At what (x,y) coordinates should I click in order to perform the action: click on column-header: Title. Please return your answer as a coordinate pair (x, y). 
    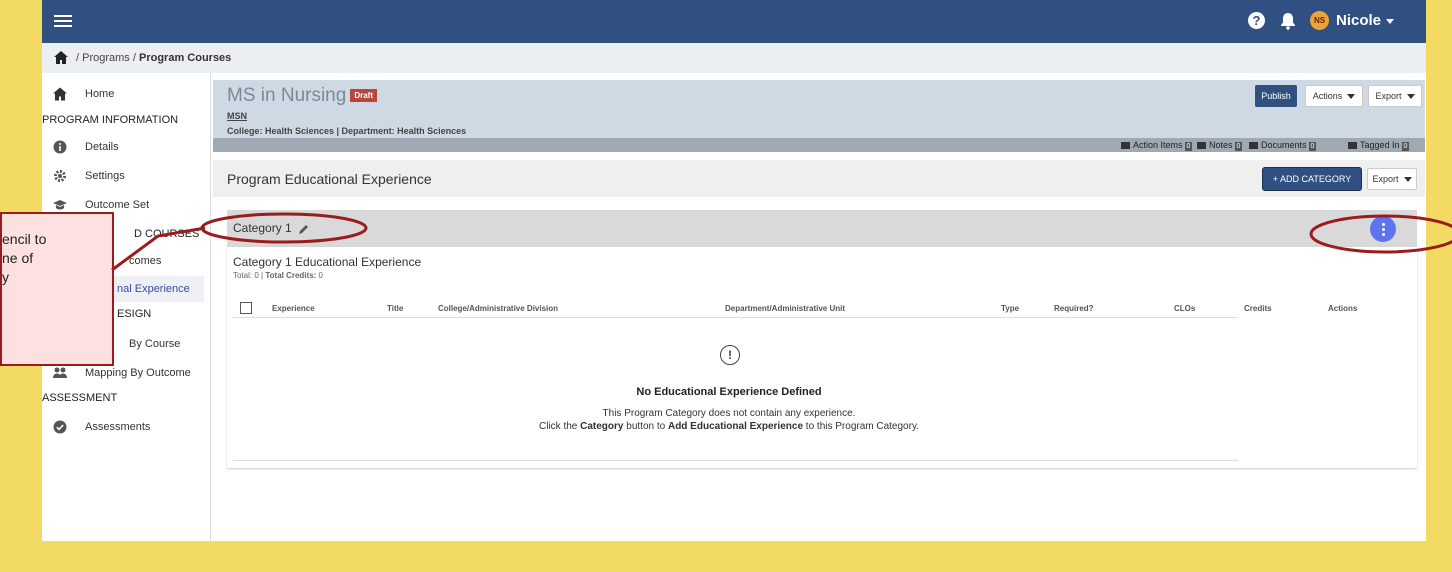
    Looking at the image, I should click on (395, 308).